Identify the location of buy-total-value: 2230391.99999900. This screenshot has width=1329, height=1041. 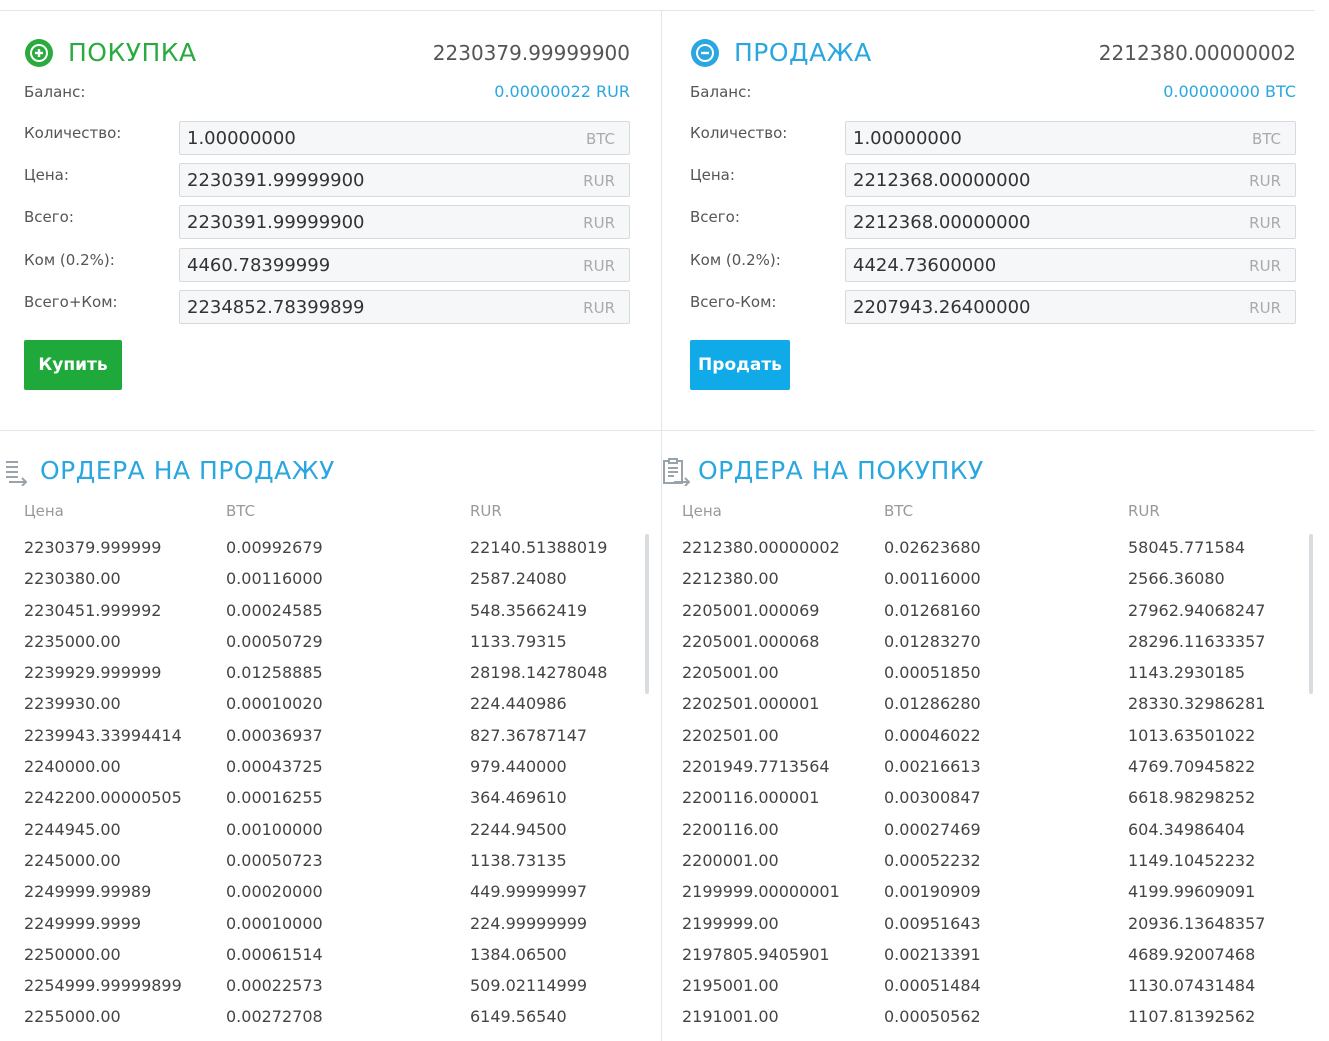
(276, 222).